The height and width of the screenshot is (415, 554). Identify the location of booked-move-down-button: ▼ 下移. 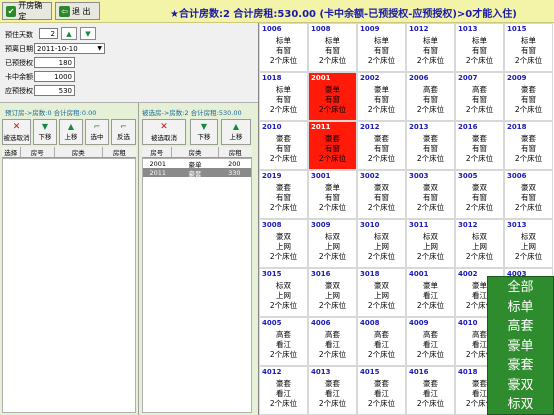
(45, 132).